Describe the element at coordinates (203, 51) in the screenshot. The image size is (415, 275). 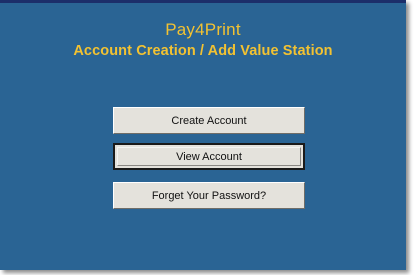
I see `station-subtitle: Account Creation / Add Value Station` at that location.